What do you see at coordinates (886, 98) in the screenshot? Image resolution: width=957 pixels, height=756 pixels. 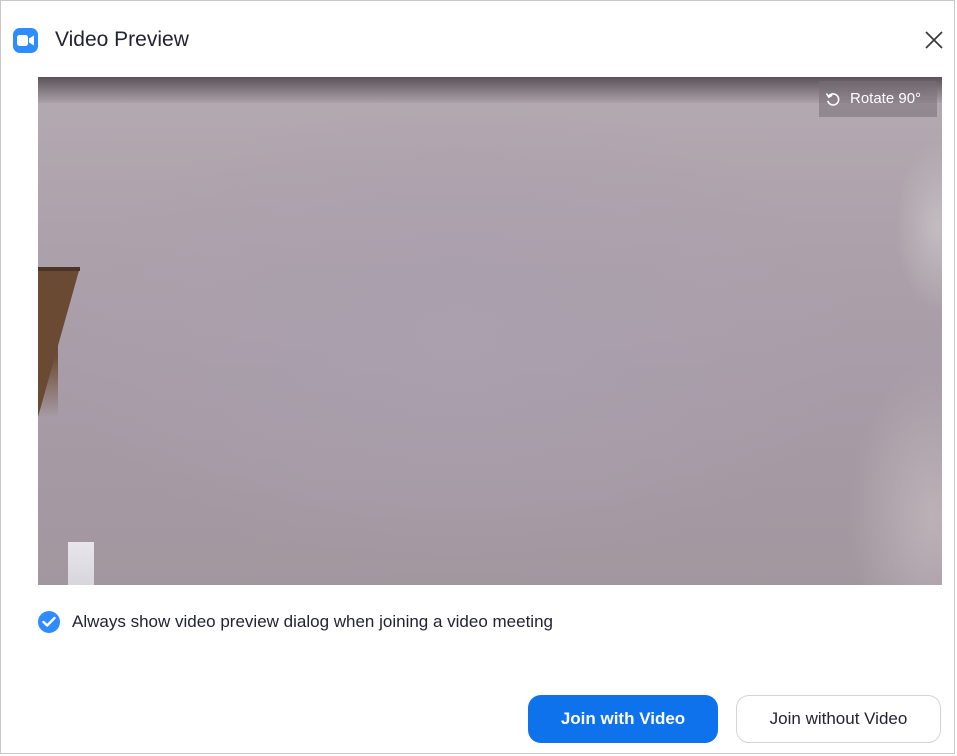 I see `rotate-label: Rotate 90°` at bounding box center [886, 98].